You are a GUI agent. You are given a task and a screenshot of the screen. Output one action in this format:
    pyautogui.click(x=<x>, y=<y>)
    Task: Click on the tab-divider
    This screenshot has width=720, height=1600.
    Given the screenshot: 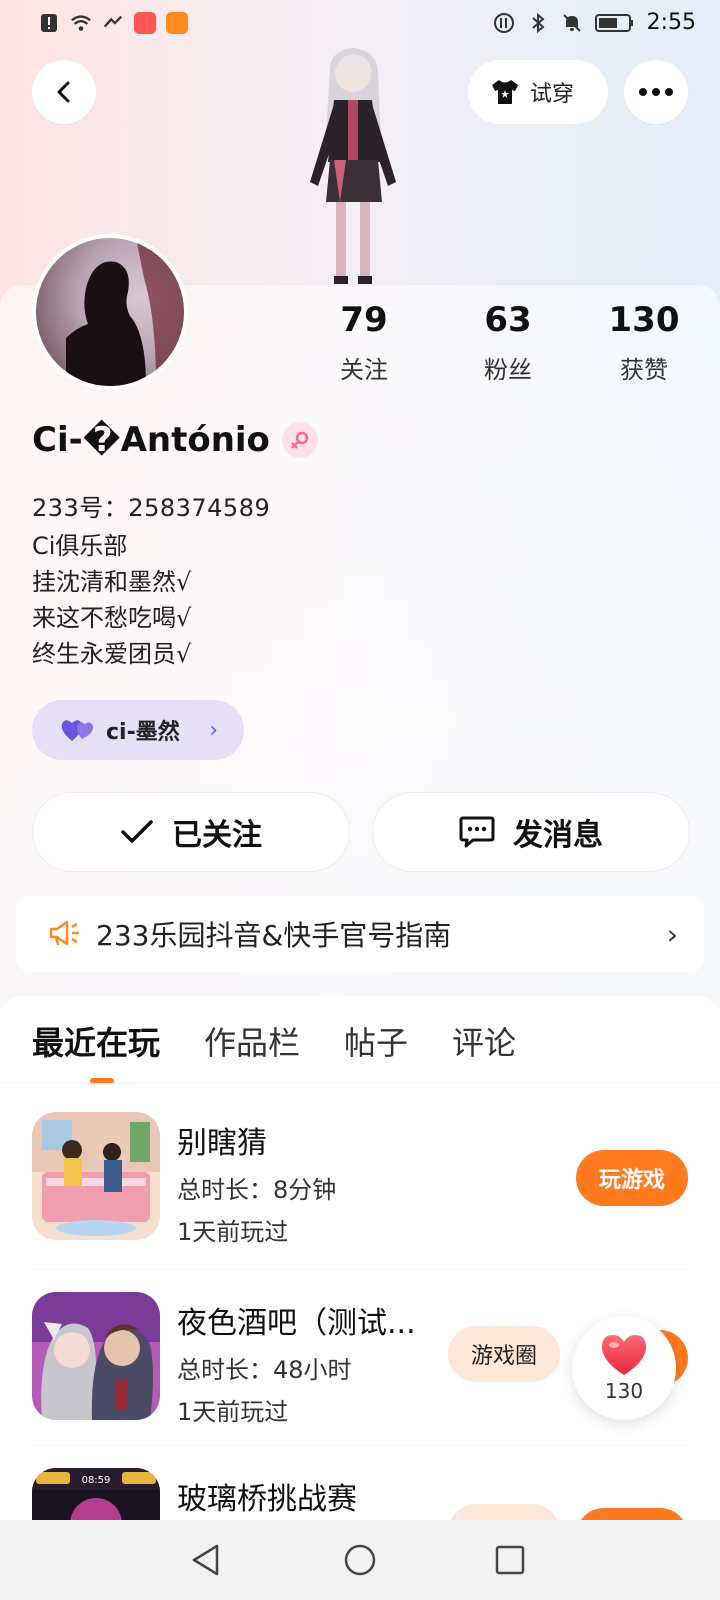 What is the action you would take?
    pyautogui.click(x=360, y=1083)
    